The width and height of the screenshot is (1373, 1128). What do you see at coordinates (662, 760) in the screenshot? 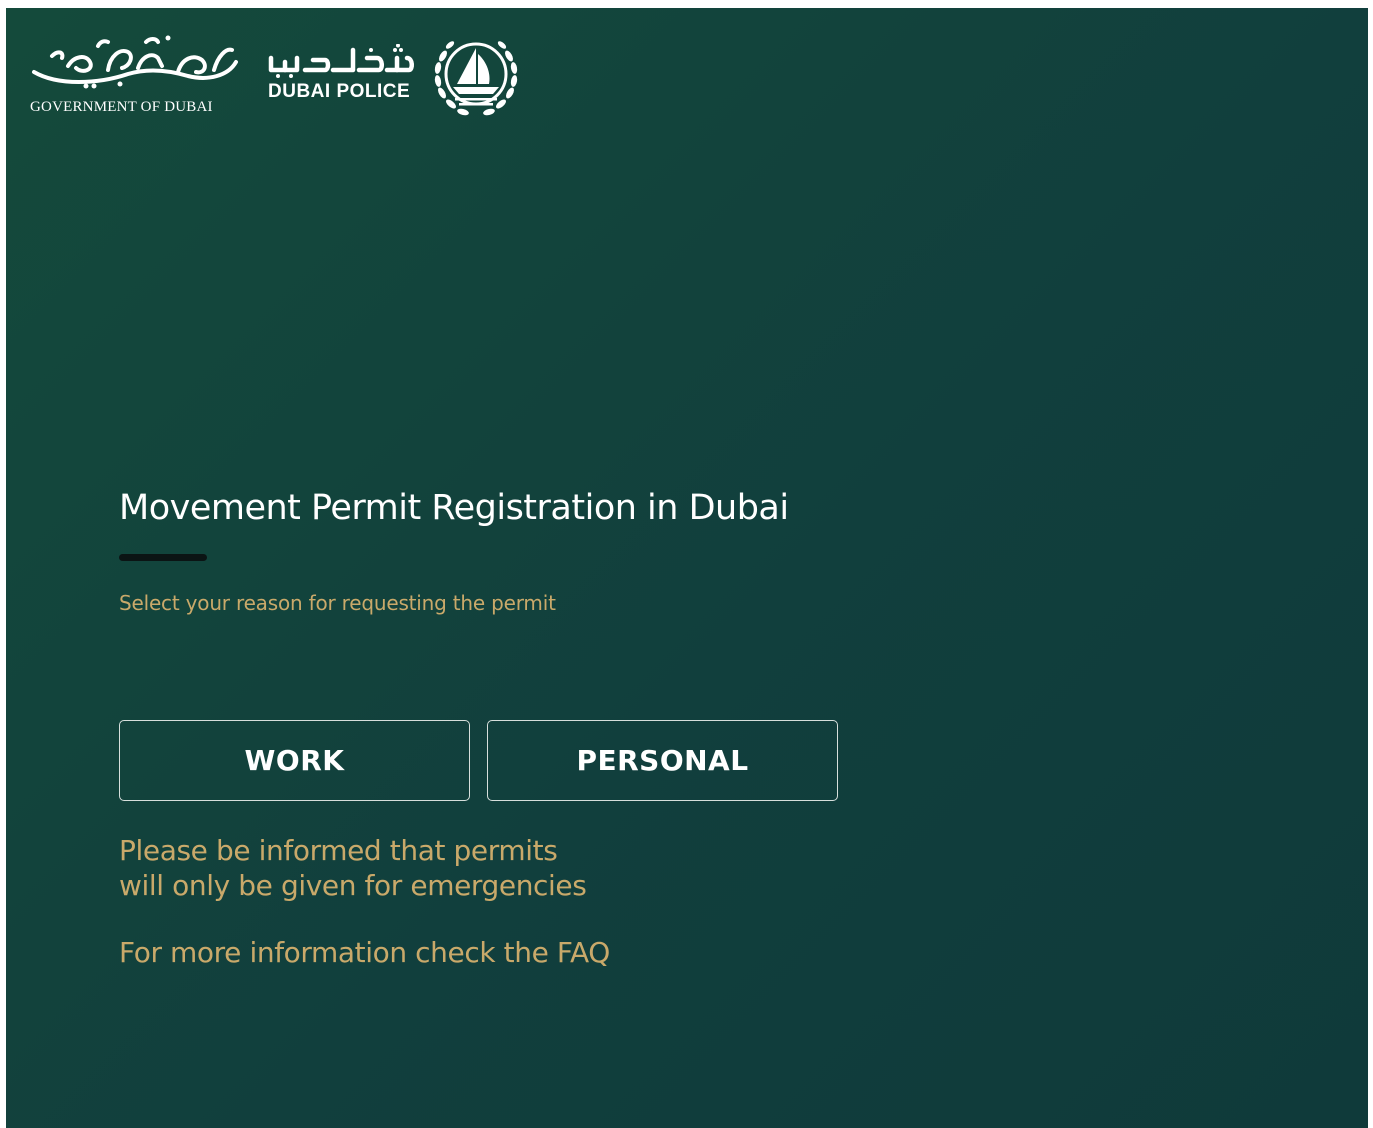
I see `personal-button: PERSONAL` at bounding box center [662, 760].